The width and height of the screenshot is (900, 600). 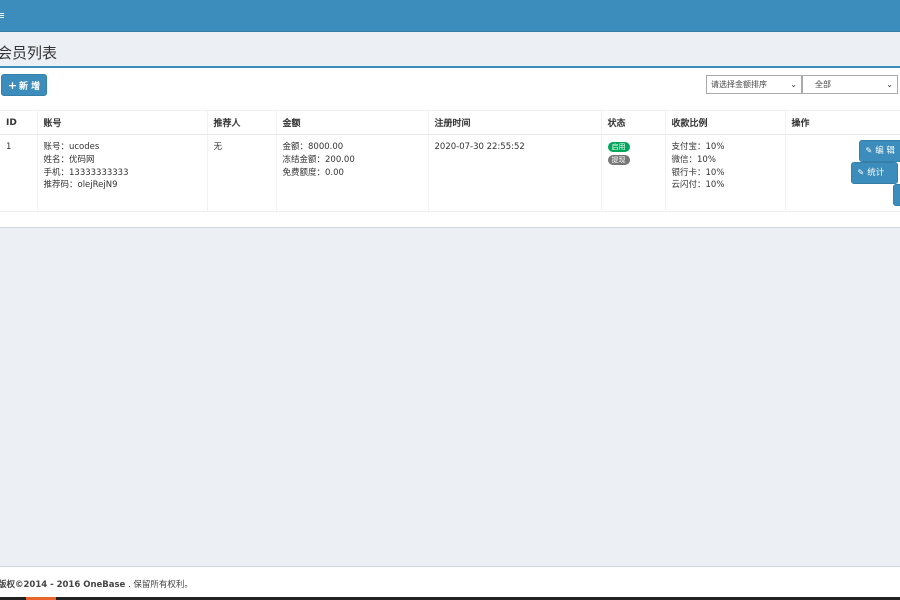 I want to click on column-header-reg-time: 注册时间, so click(x=515, y=122).